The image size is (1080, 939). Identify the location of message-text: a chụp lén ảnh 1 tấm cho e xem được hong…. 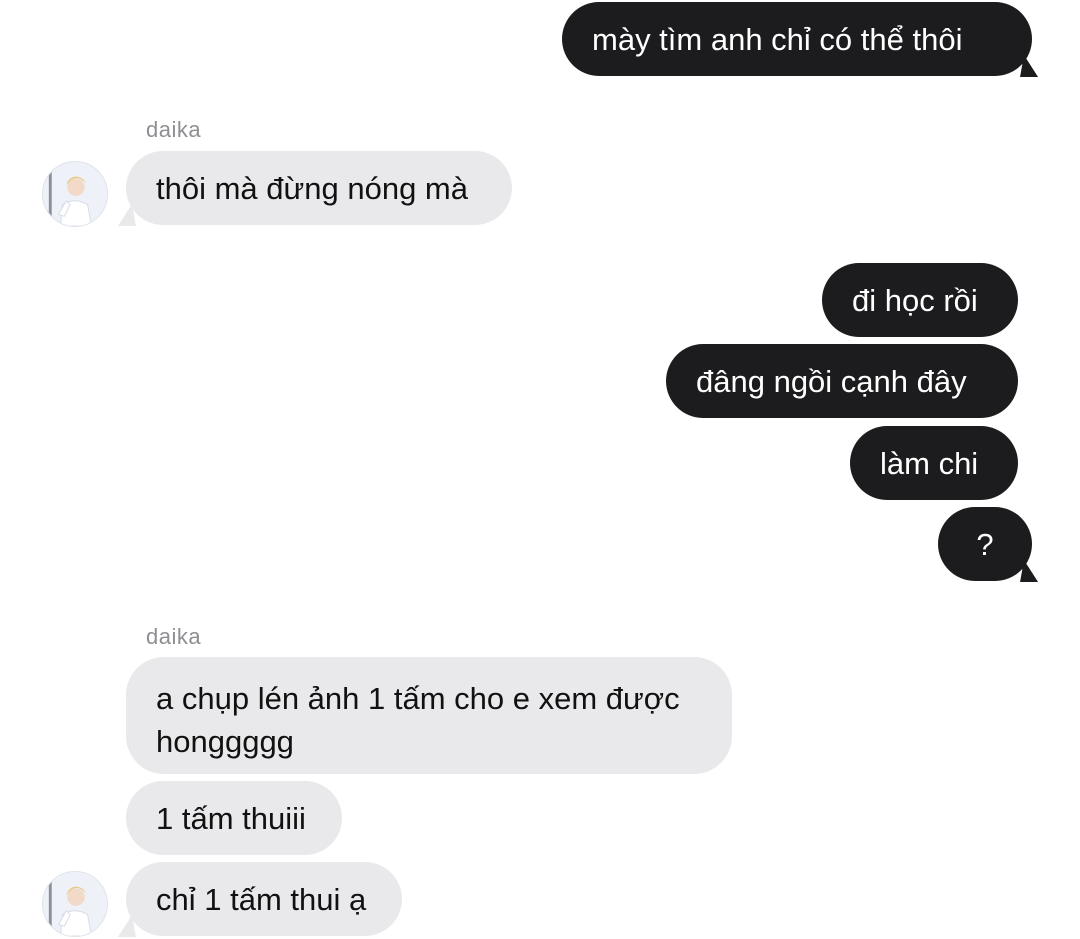
(418, 720).